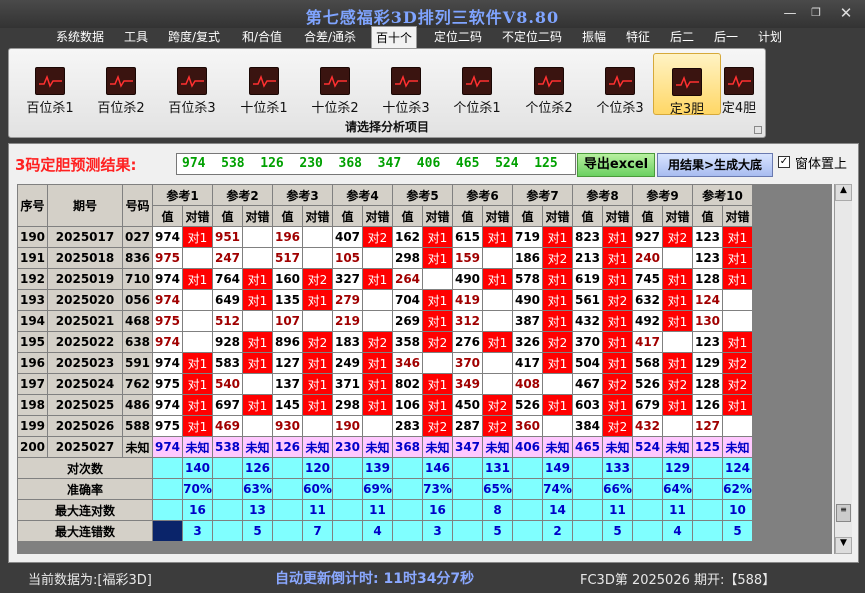 Image resolution: width=865 pixels, height=593 pixels. I want to click on stat-row: 最大连错数 3 5 7 4 3 5 2 5 4 5, so click(385, 531).